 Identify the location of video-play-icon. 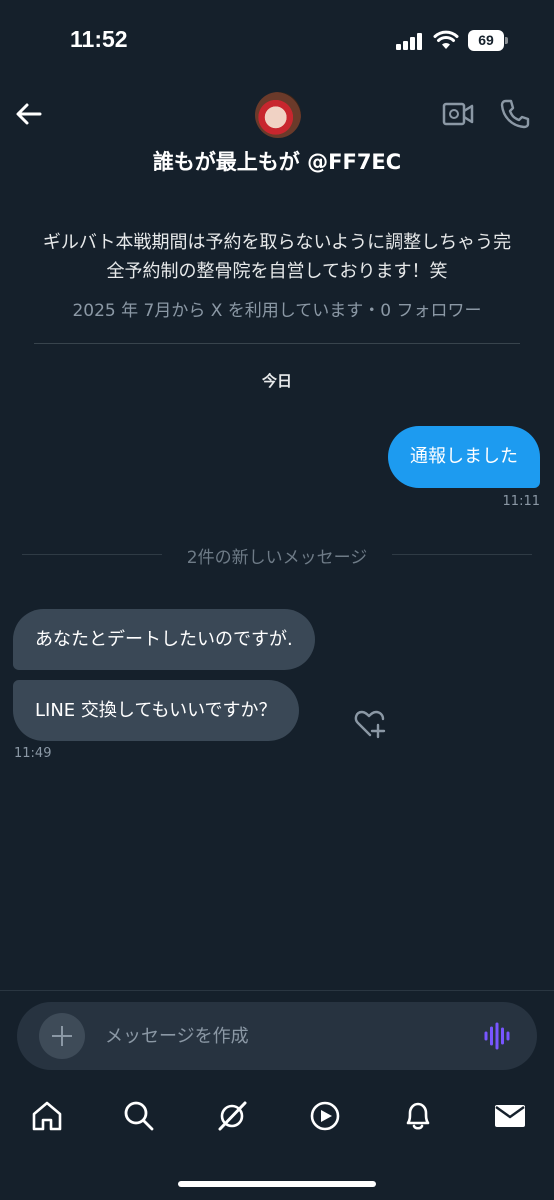
(325, 1116).